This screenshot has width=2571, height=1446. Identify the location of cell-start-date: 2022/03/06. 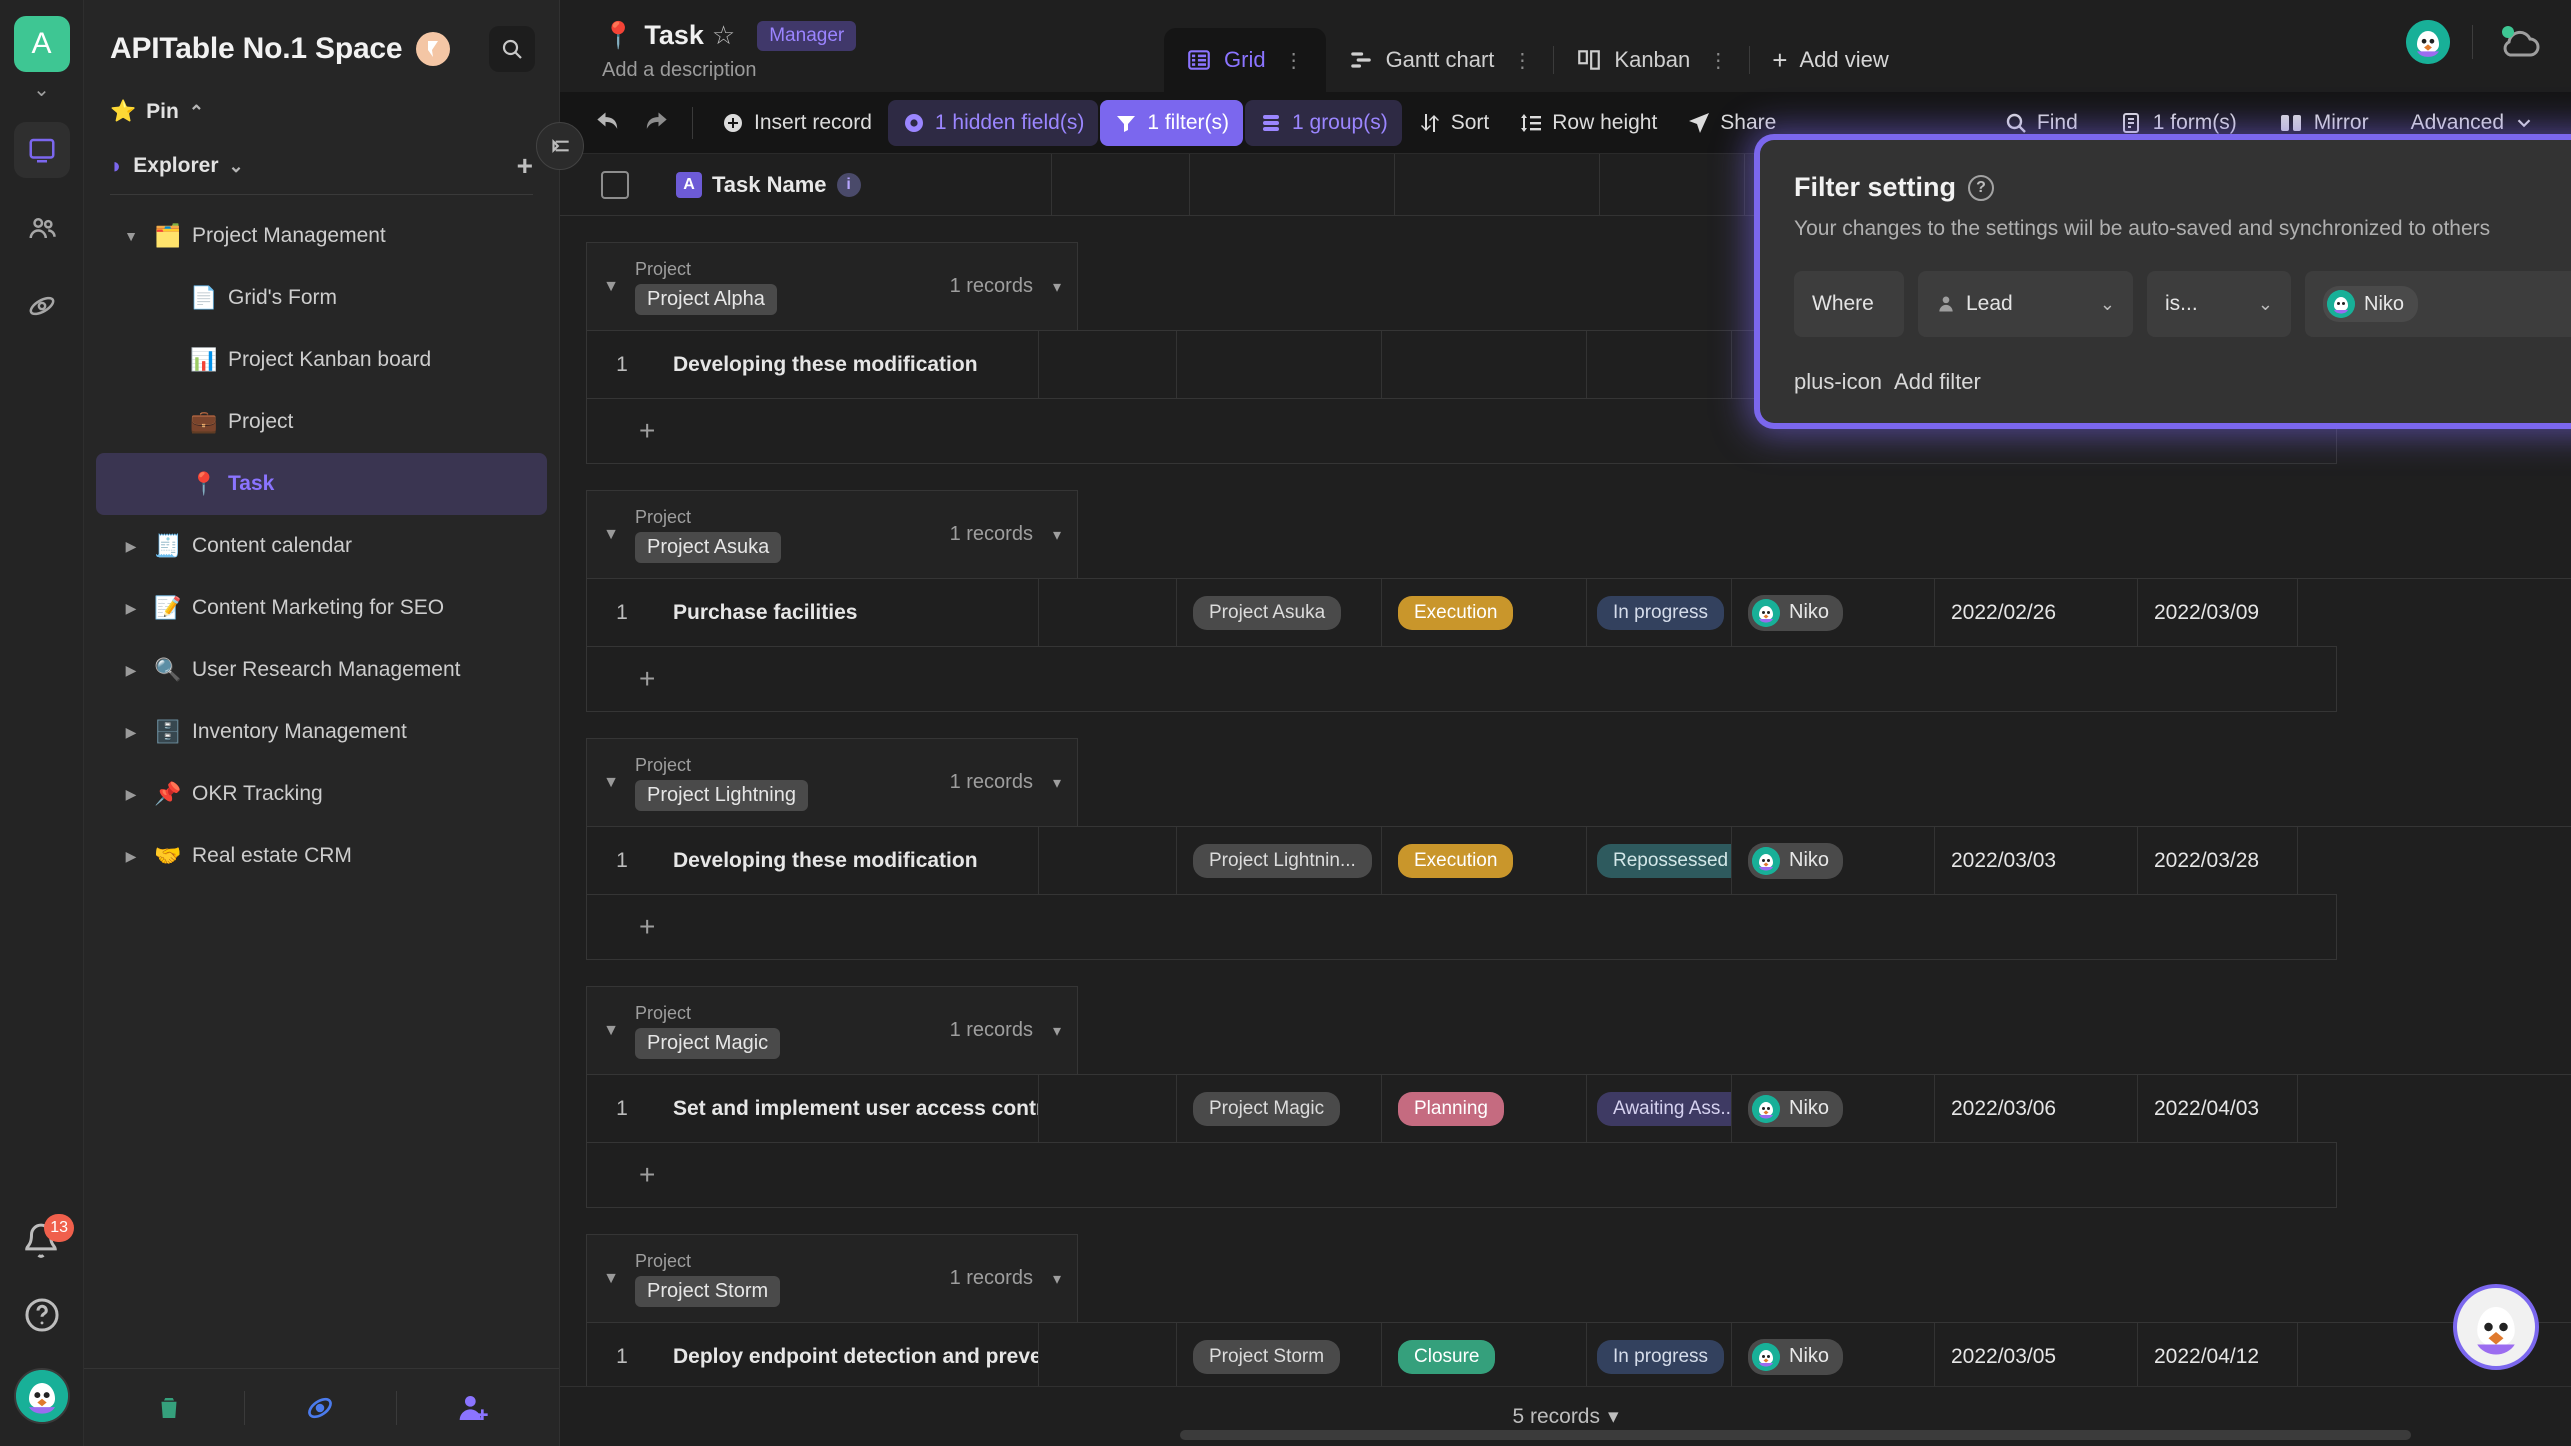
(2036, 1108).